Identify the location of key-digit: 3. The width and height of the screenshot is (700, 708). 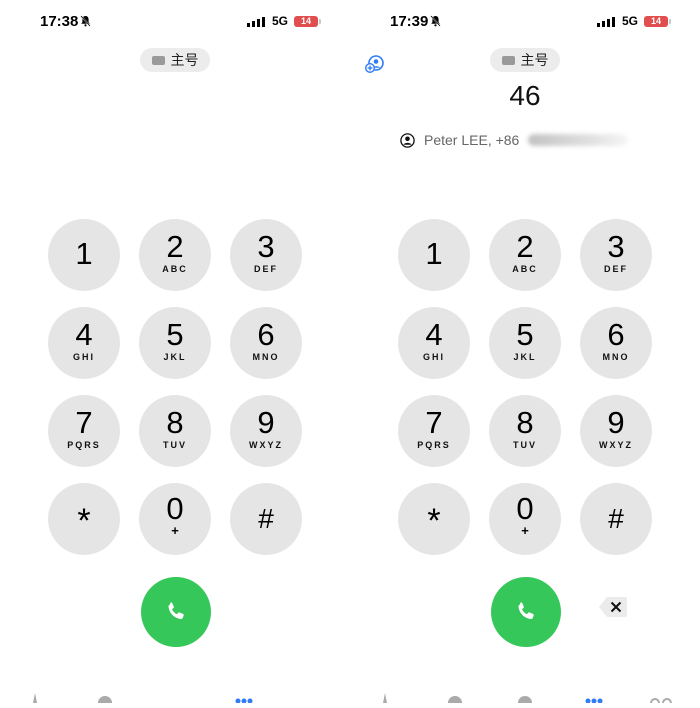
(616, 246).